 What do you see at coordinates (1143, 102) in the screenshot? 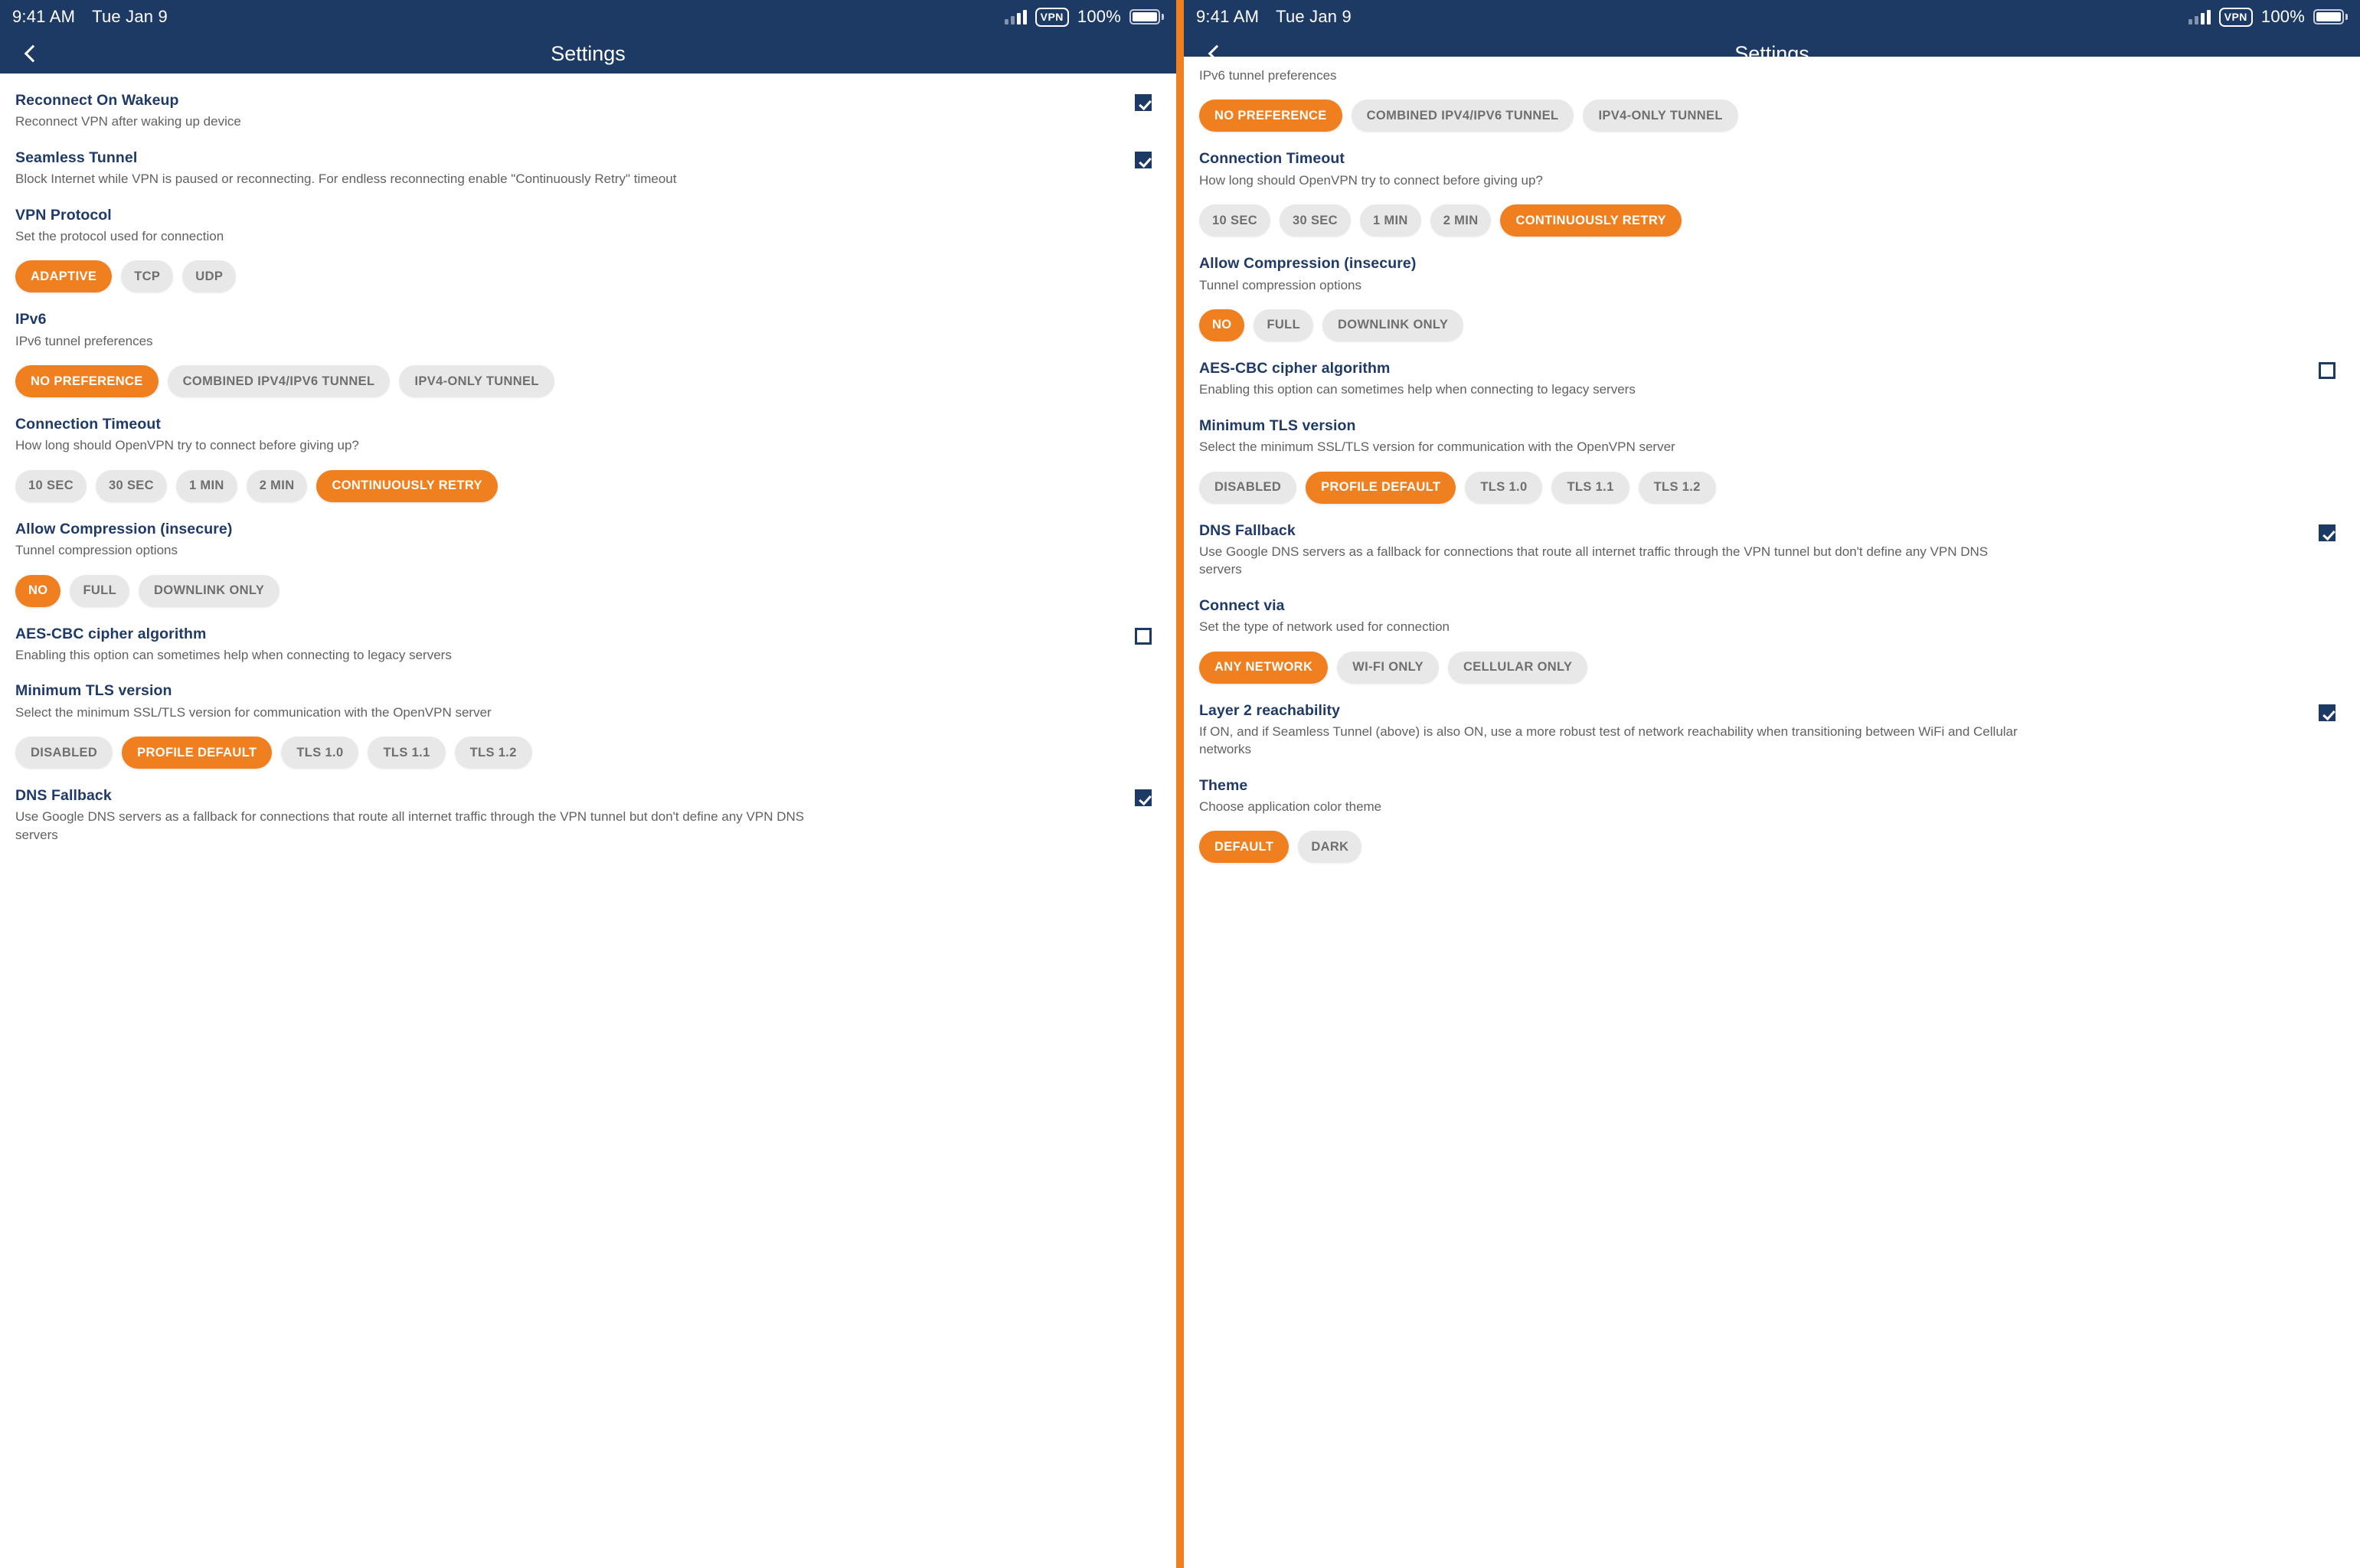
I see `checkbox-reconnect_on_wakeup` at bounding box center [1143, 102].